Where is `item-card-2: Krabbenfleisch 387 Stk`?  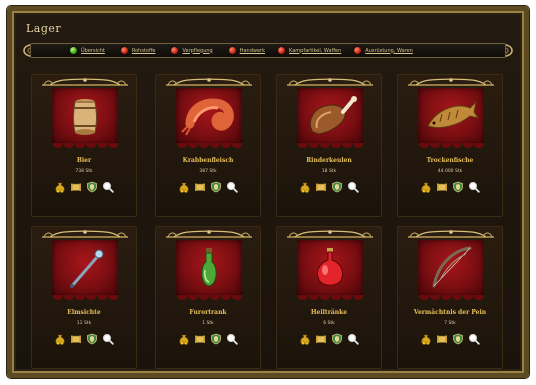 item-card-2: Krabbenfleisch 387 Stk is located at coordinates (208, 145).